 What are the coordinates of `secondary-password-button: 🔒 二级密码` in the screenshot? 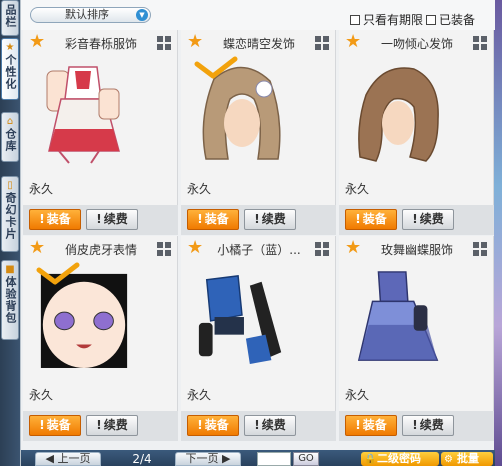 It's located at (400, 459).